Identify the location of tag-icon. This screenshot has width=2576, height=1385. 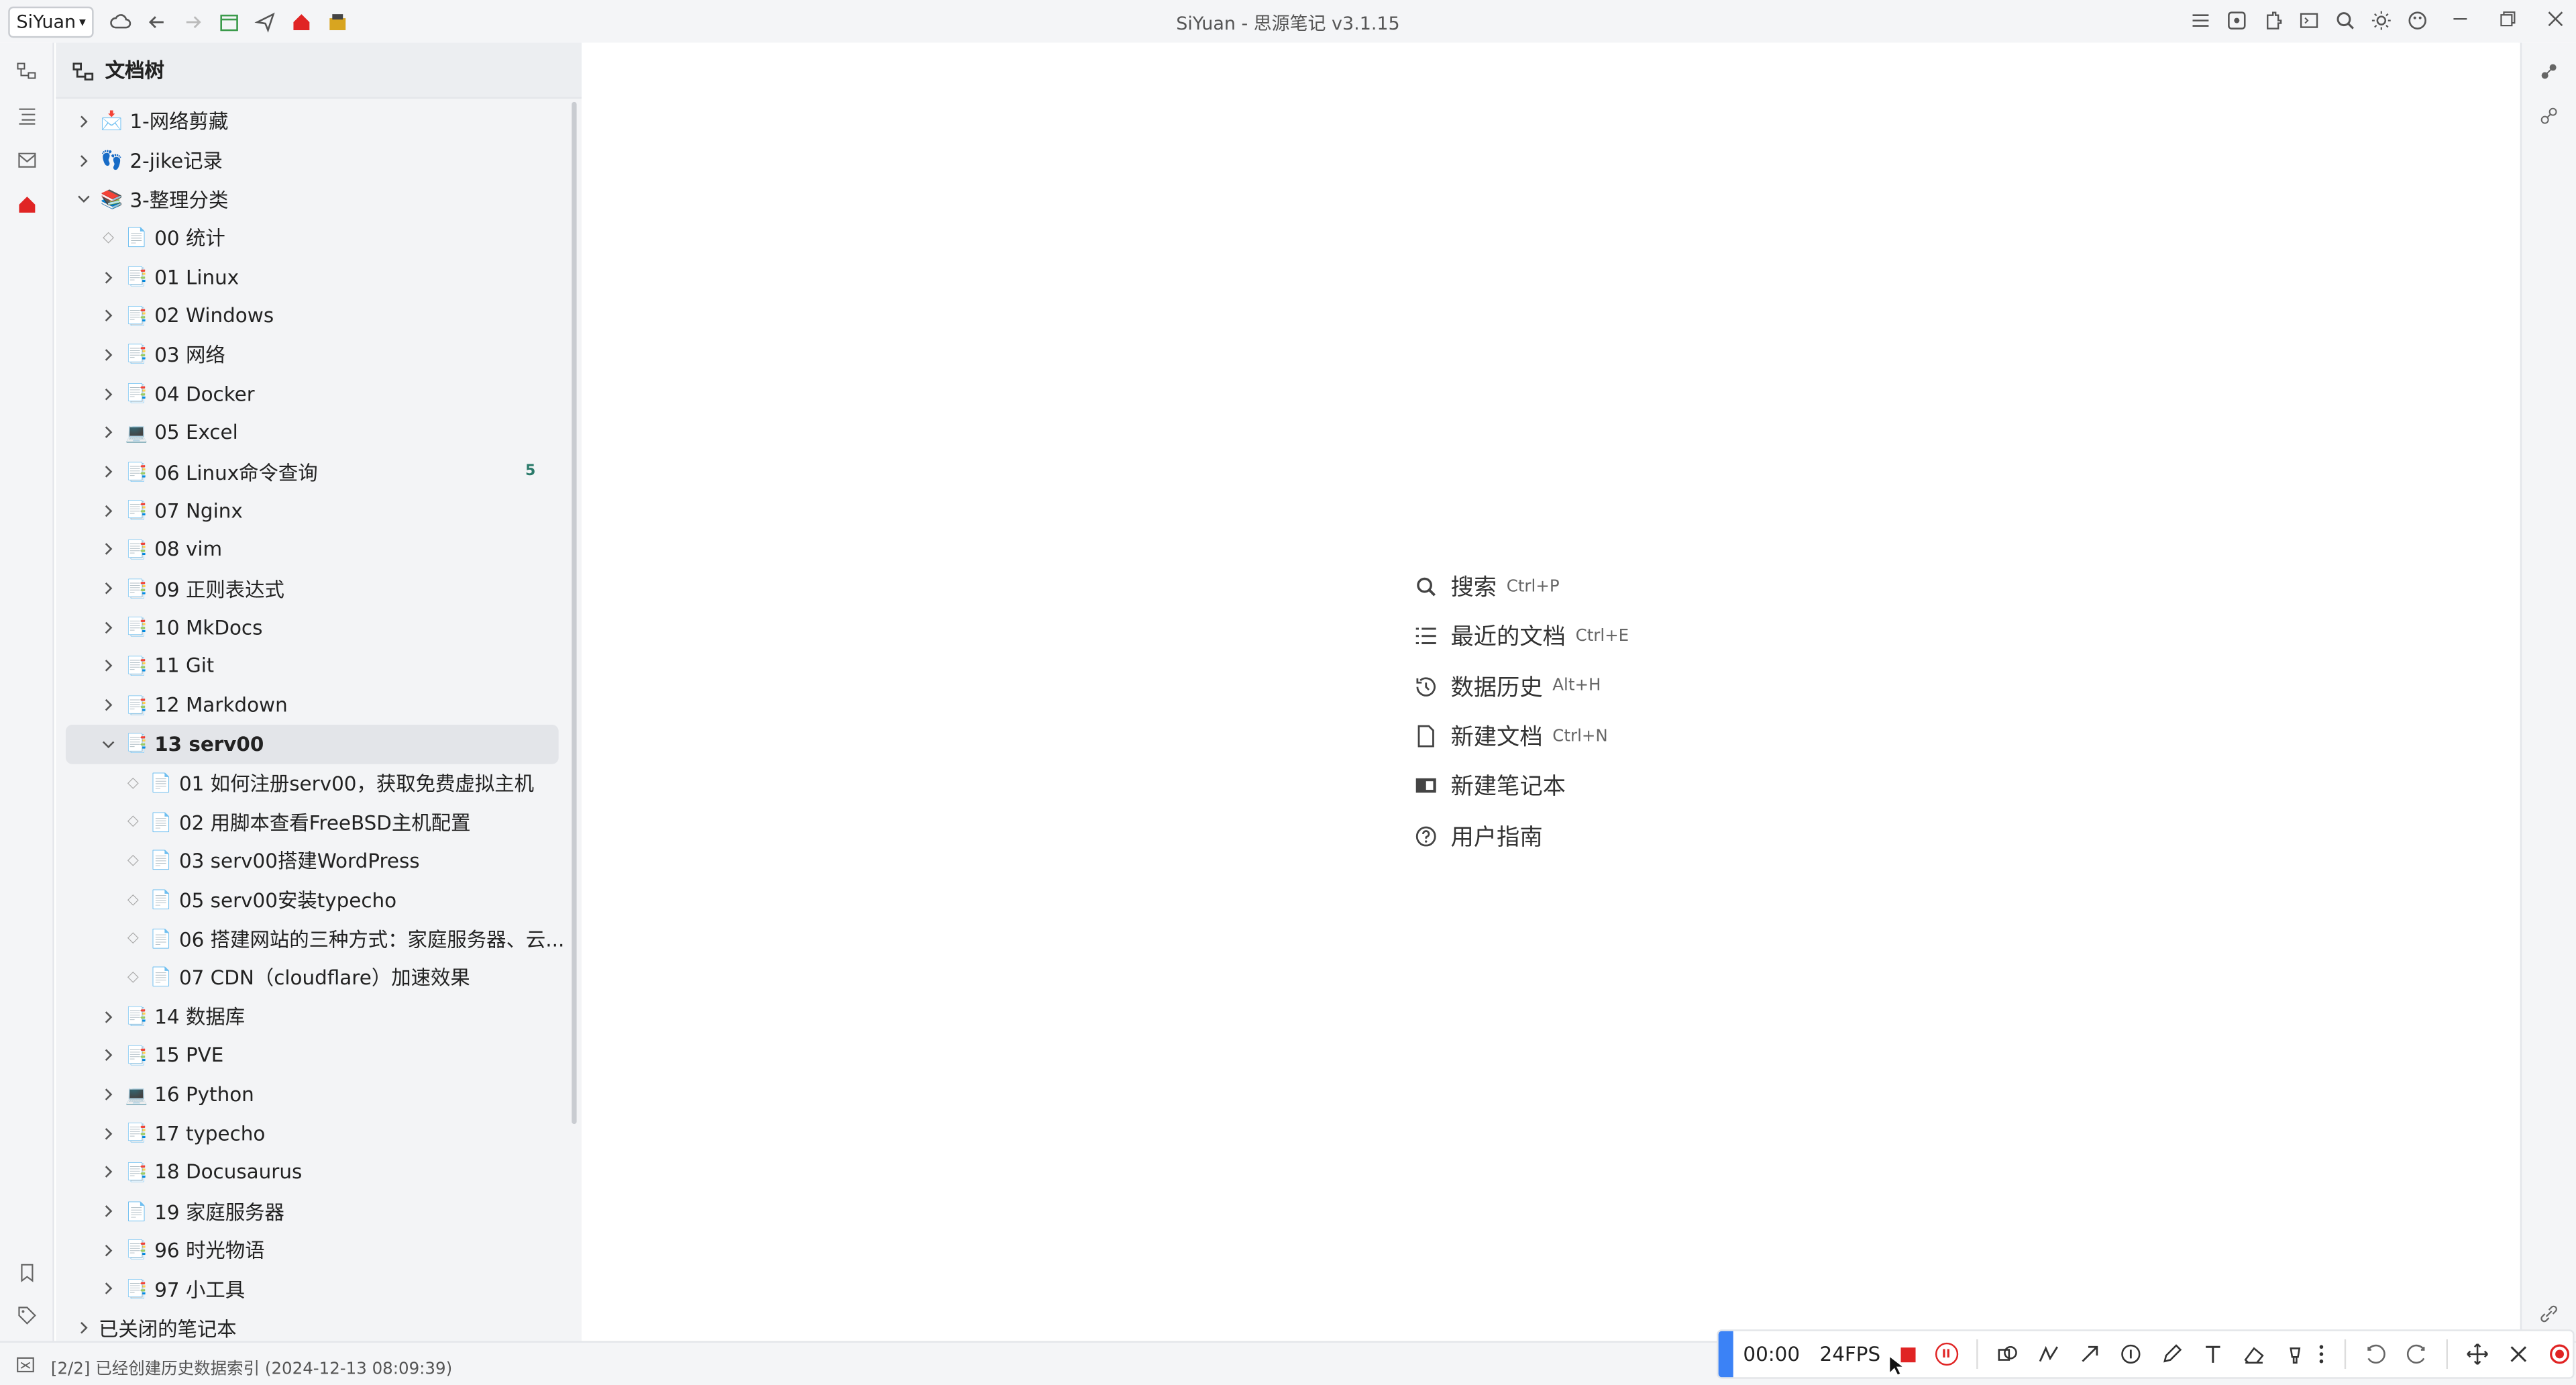
(26, 1314).